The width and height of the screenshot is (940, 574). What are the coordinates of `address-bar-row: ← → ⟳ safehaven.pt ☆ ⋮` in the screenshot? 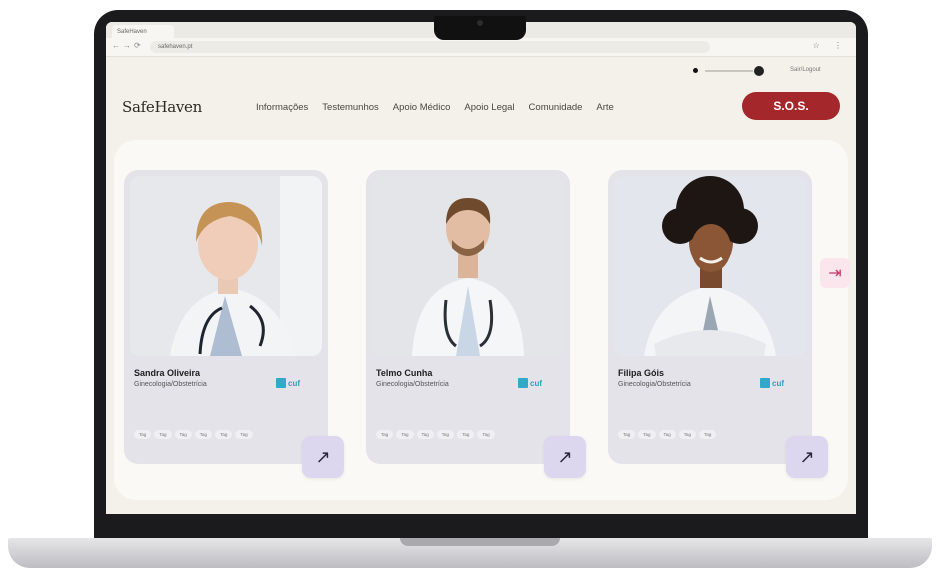 It's located at (481, 47).